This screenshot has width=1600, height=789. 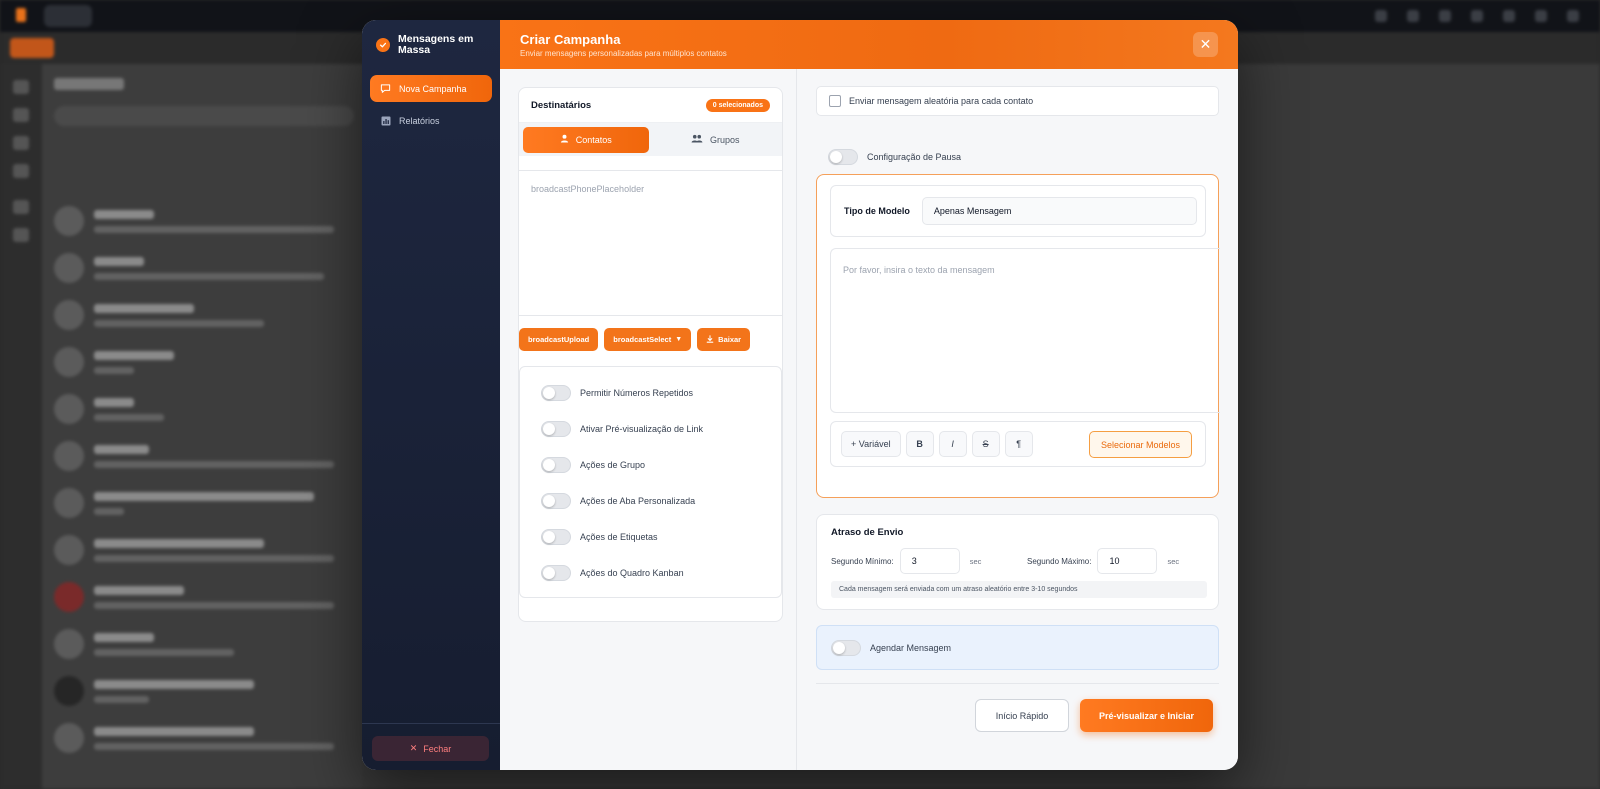 I want to click on chart-icon, so click(x=385, y=120).